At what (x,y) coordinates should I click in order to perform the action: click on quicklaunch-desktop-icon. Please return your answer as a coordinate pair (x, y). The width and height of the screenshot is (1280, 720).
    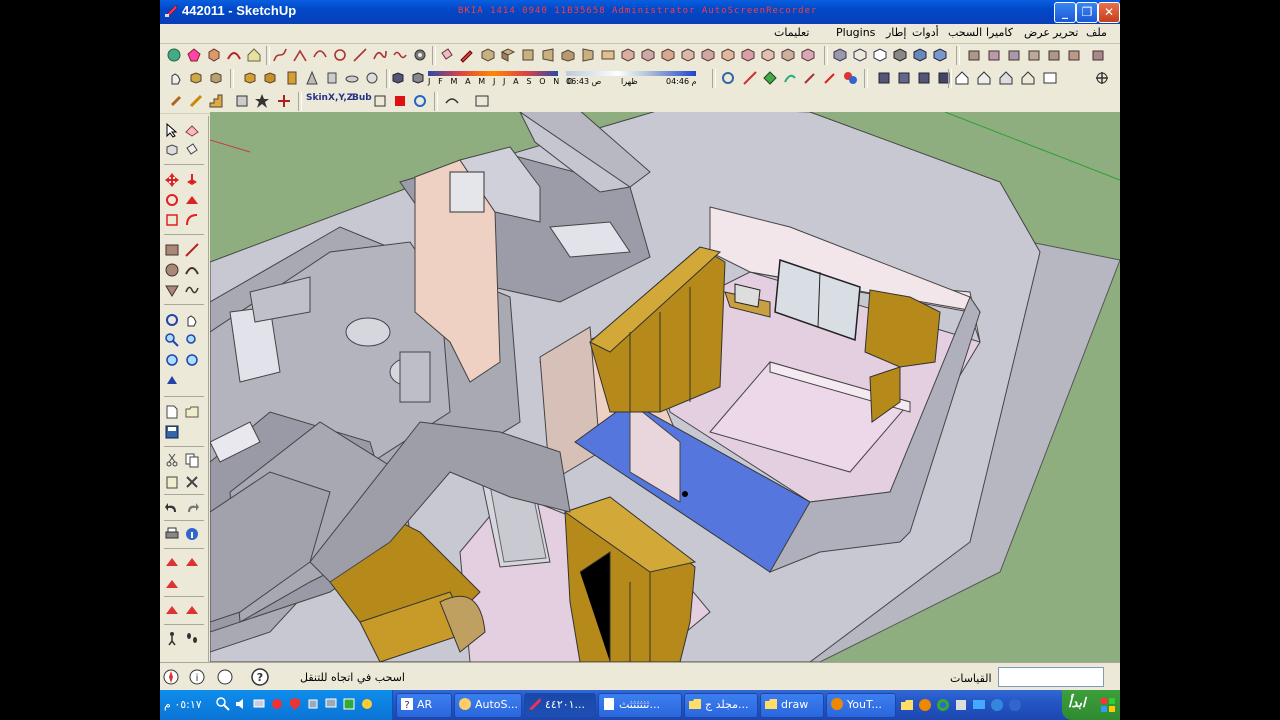
    Looking at the image, I should click on (979, 705).